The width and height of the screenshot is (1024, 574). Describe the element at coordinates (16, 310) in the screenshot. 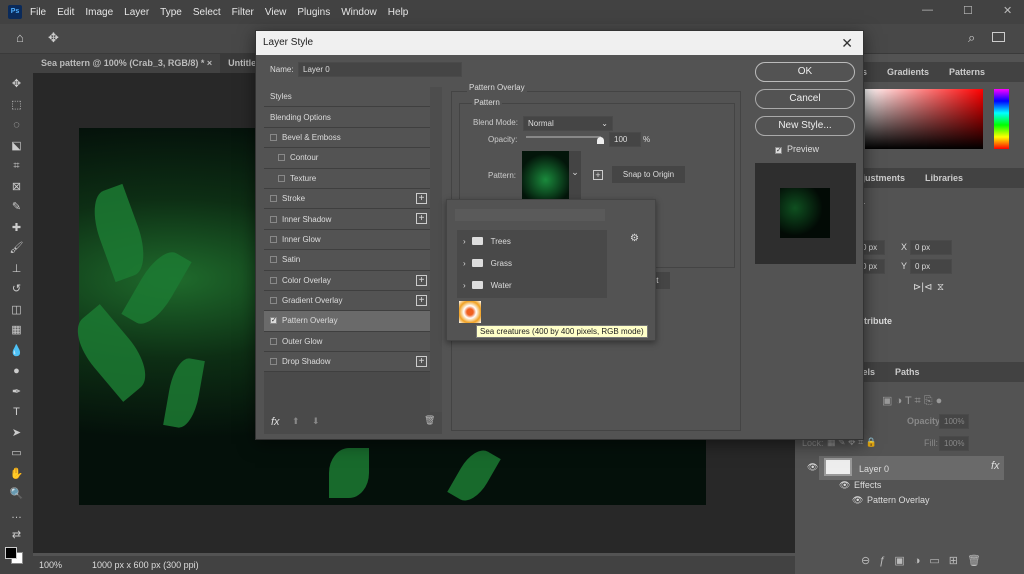

I see `eraser-tool-icon: ◫` at that location.